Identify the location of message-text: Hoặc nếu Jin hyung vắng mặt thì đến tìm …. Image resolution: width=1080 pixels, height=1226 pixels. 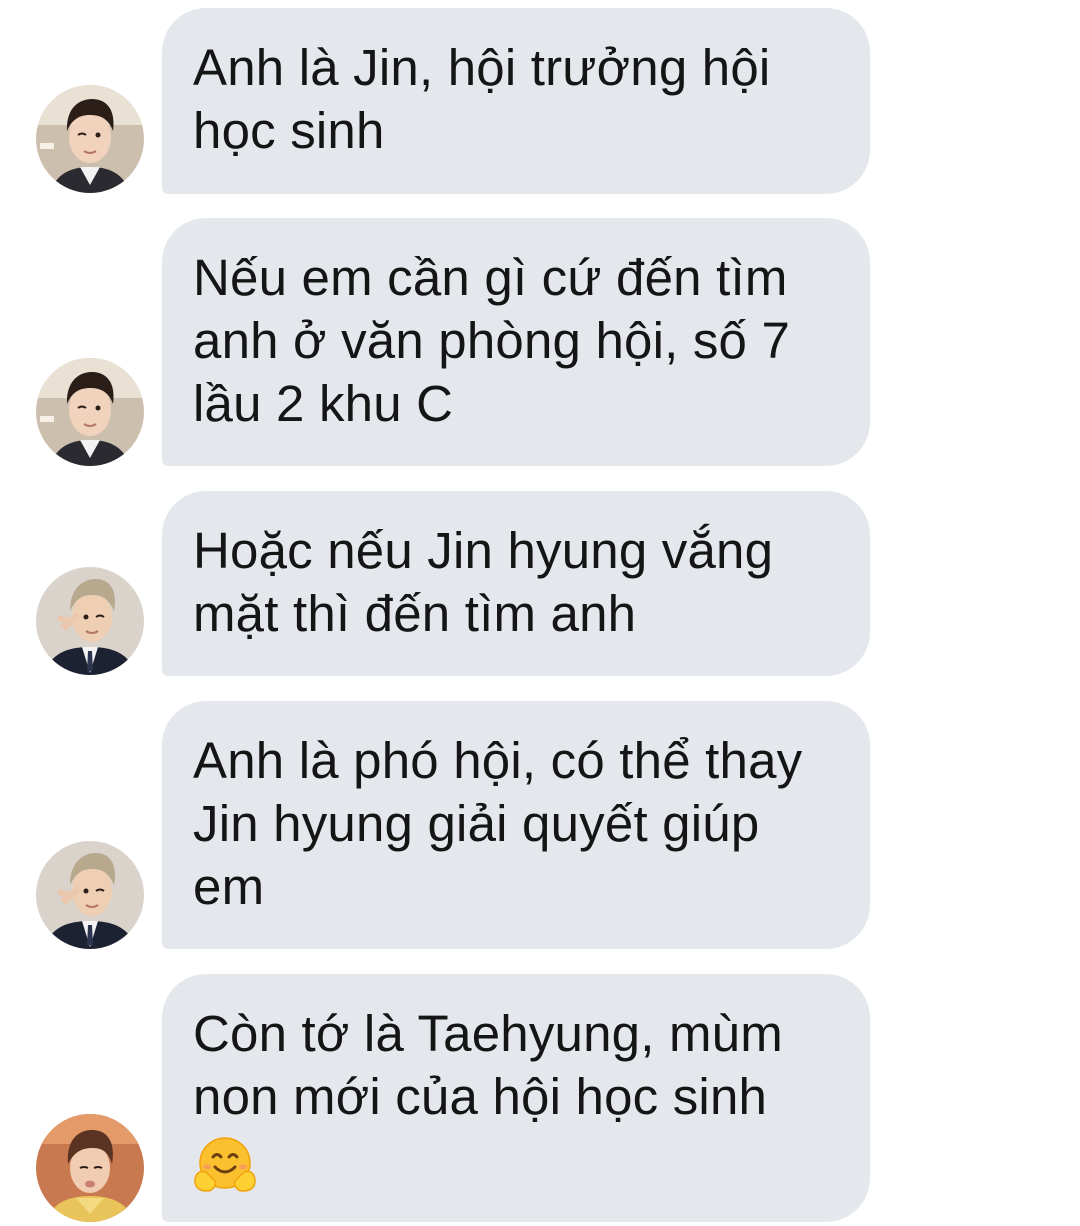
(483, 582).